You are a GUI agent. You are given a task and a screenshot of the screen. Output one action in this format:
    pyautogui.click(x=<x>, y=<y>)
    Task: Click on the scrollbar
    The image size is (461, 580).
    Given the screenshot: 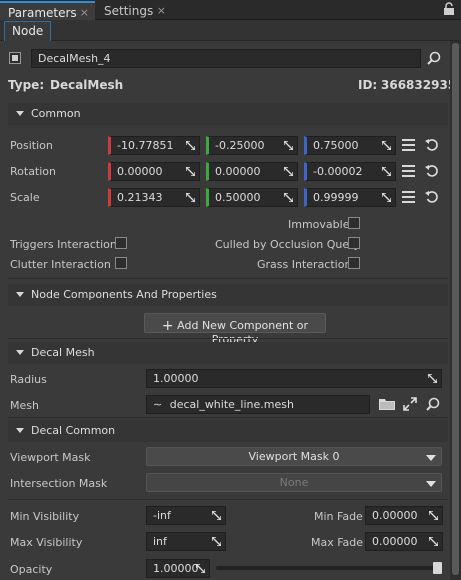 What is the action you would take?
    pyautogui.click(x=455, y=310)
    